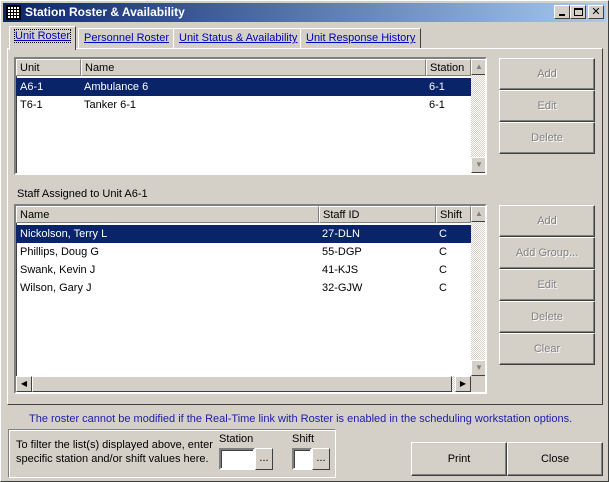 The image size is (609, 482). What do you see at coordinates (82, 194) in the screenshot?
I see `staff-section-label: Staff Assigned to Unit A6-1` at bounding box center [82, 194].